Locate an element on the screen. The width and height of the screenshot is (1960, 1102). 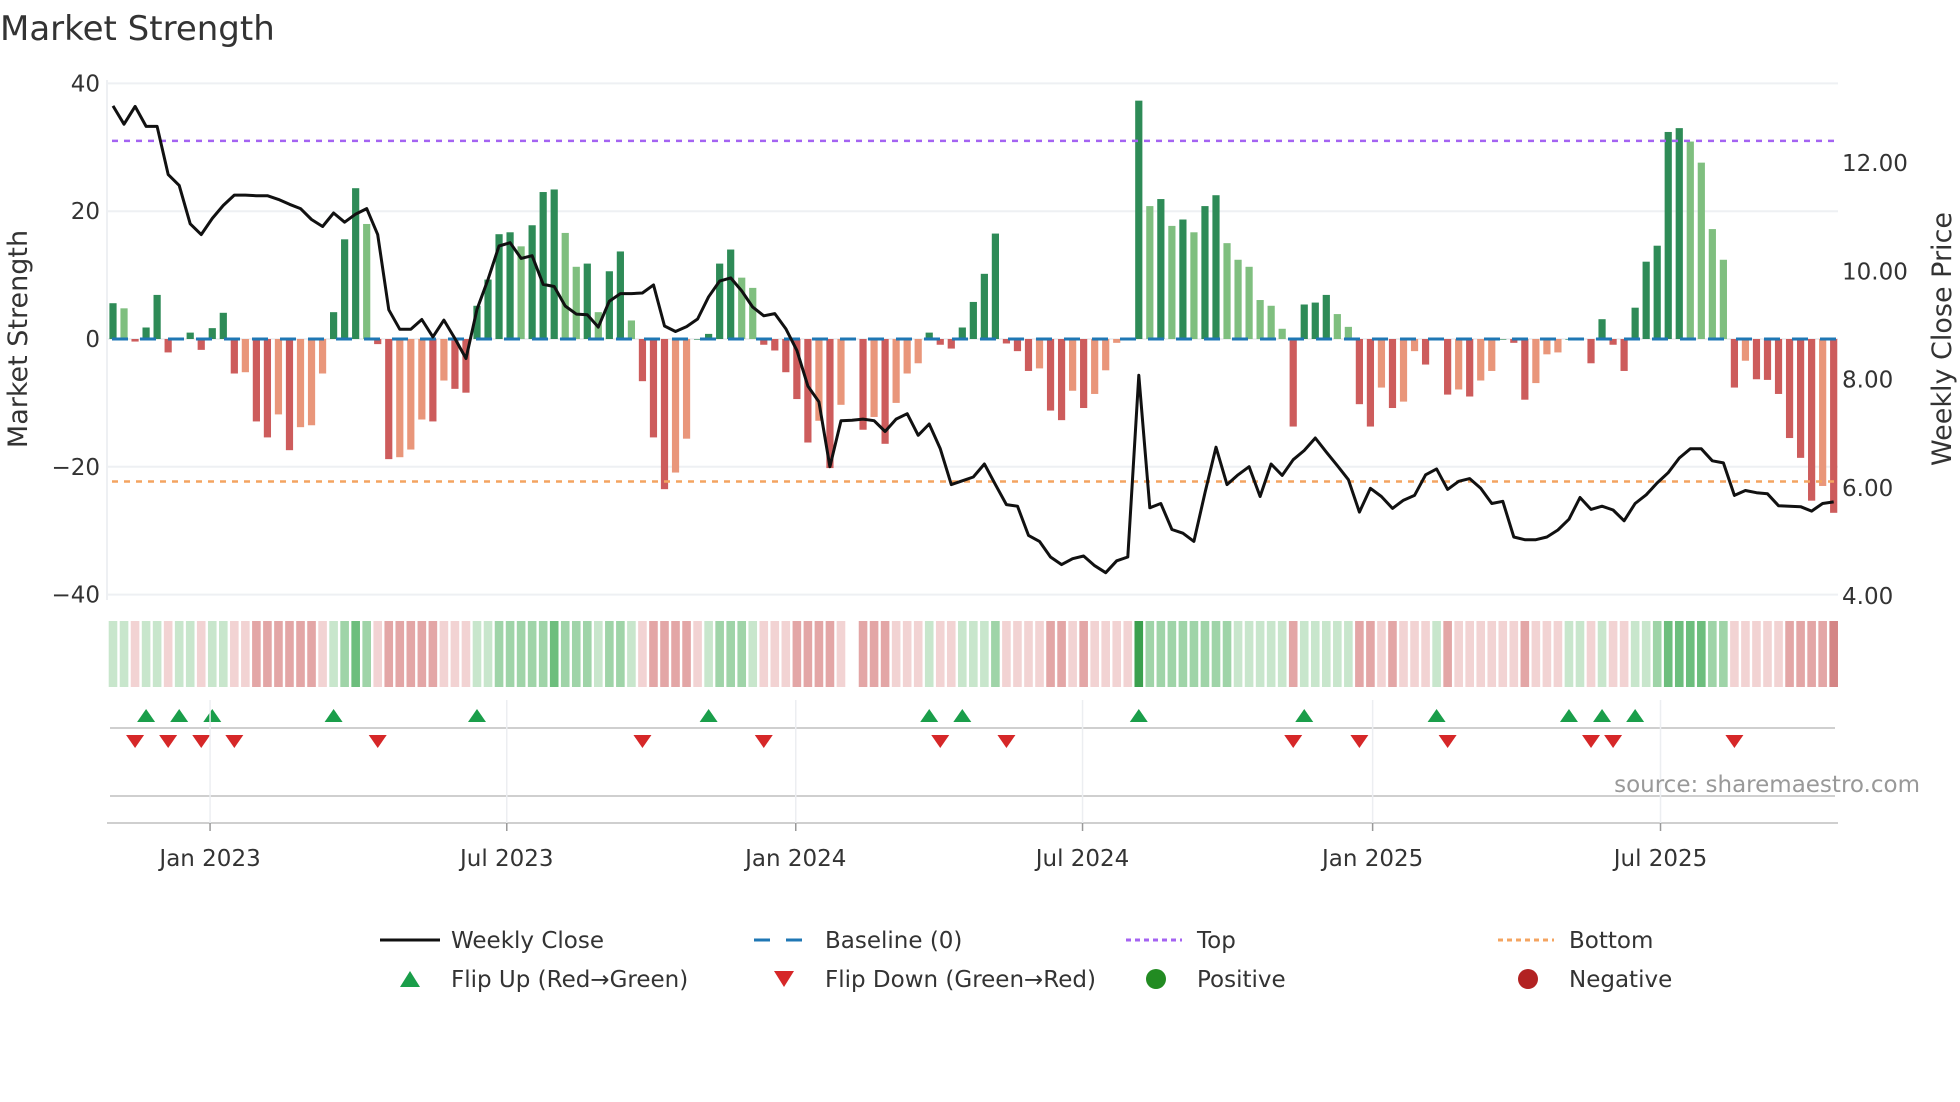
legend-item: Flip Down (Green→Red) is located at coordinates (935, 980).